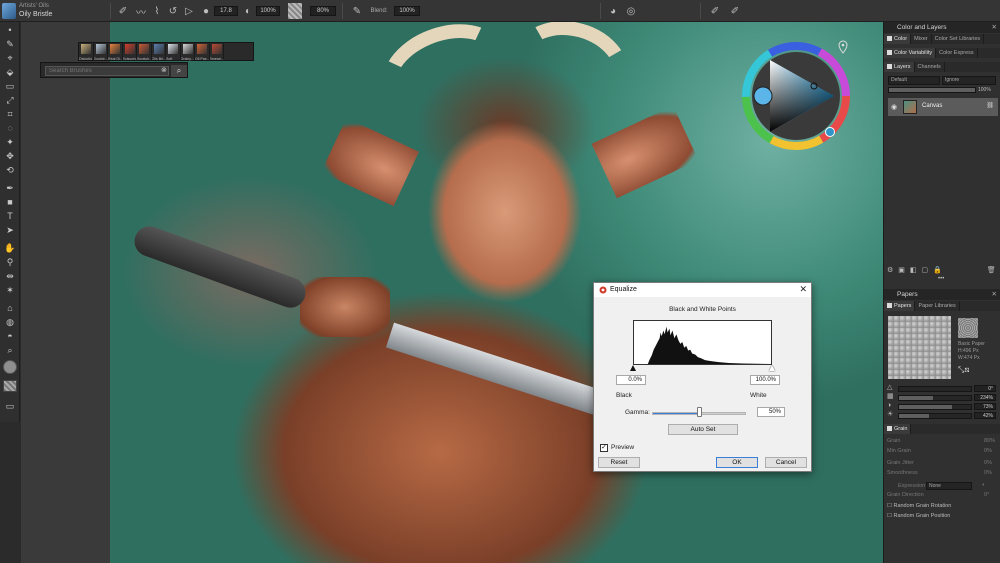  What do you see at coordinates (10, 290) in the screenshot?
I see `kaleidoscope-icon: ✶` at bounding box center [10, 290].